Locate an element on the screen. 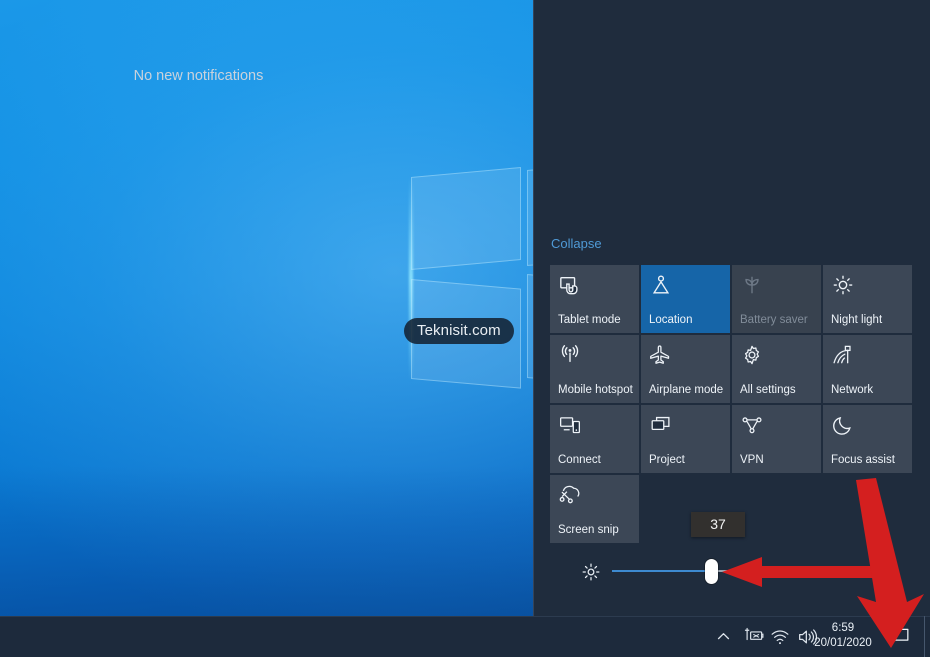 The height and width of the screenshot is (657, 930). taskbar-right-edge is located at coordinates (924, 636).